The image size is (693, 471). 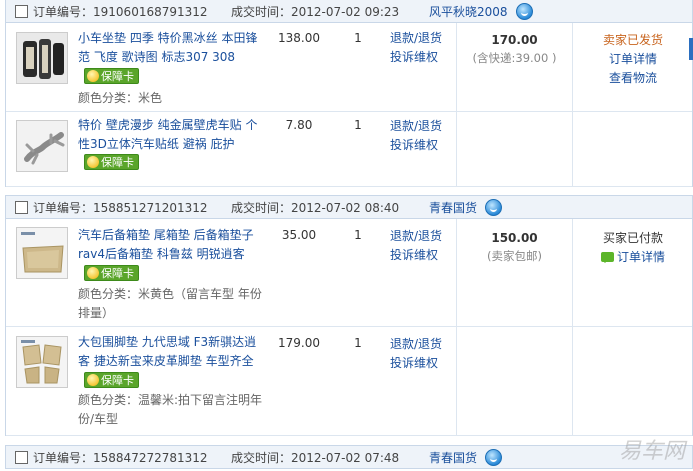 What do you see at coordinates (120, 457) in the screenshot?
I see `order-number: 订单编号：158847272781312` at bounding box center [120, 457].